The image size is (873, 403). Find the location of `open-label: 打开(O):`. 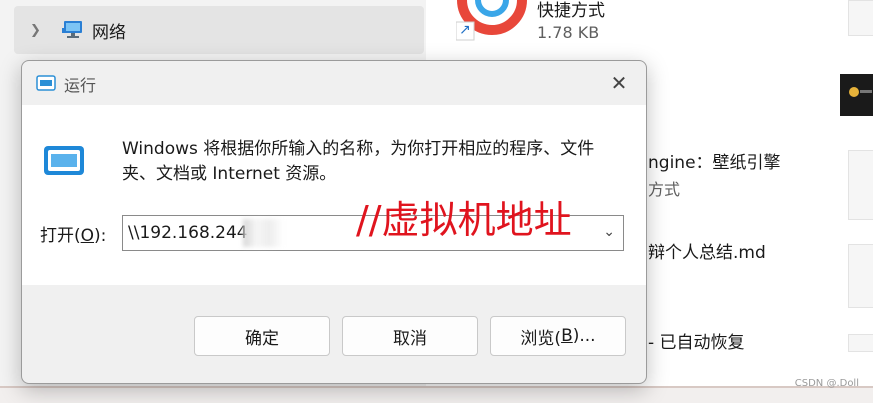

open-label: 打开(O): is located at coordinates (73, 233).